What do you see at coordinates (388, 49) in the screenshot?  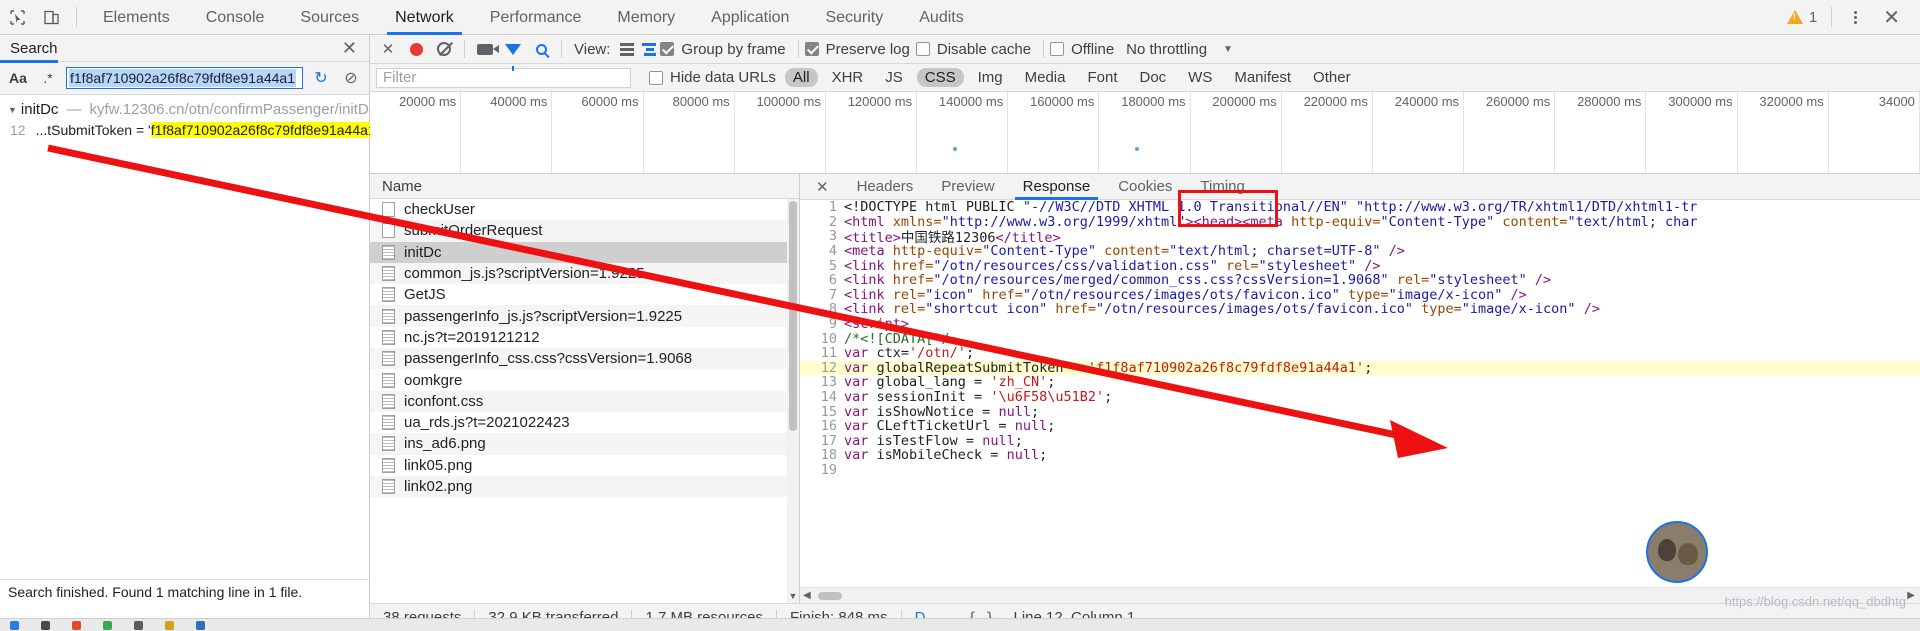 I see `search-close-network-icon: ✕` at bounding box center [388, 49].